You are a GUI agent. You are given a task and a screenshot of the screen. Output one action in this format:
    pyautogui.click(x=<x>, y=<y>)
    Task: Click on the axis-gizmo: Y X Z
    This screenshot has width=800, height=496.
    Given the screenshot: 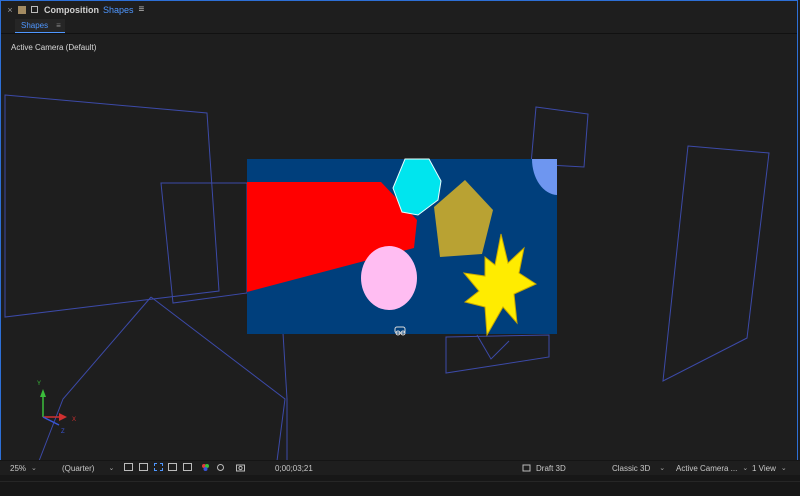 What is the action you would take?
    pyautogui.click(x=56, y=408)
    